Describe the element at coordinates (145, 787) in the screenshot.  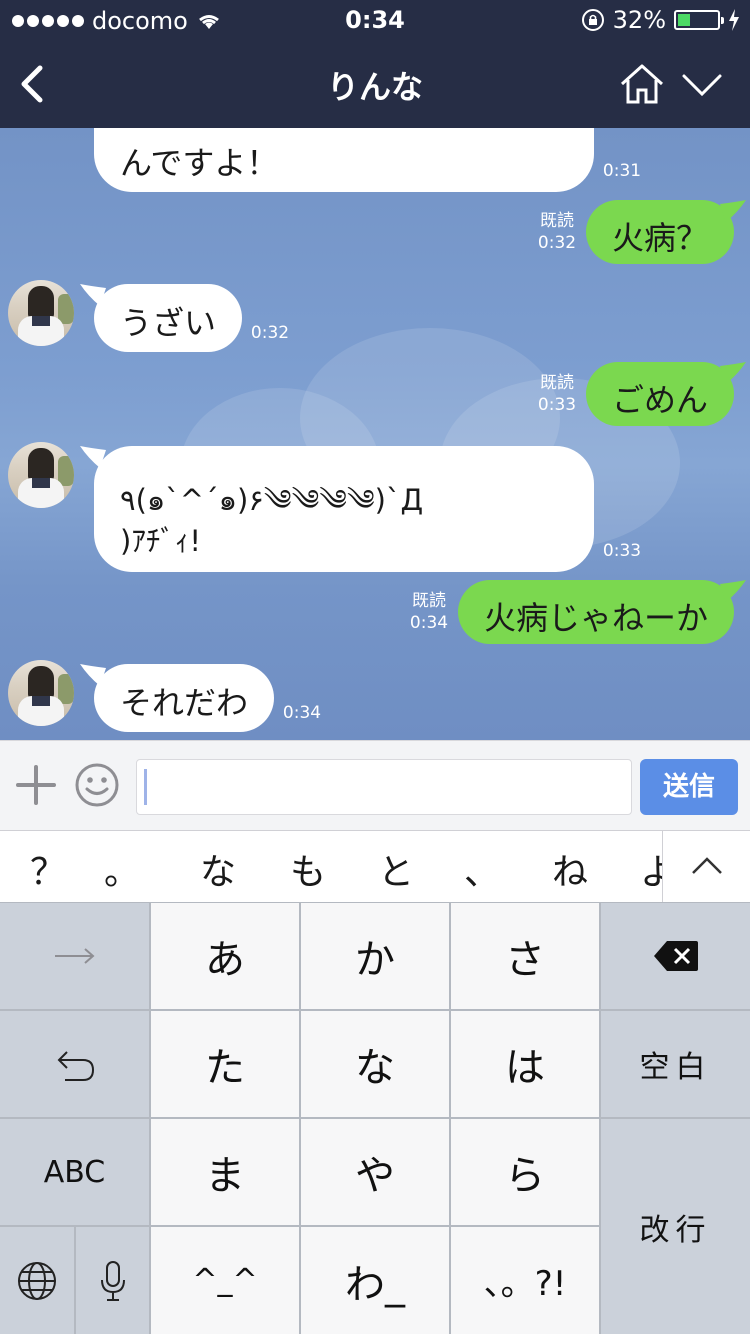
I see `text-caret` at that location.